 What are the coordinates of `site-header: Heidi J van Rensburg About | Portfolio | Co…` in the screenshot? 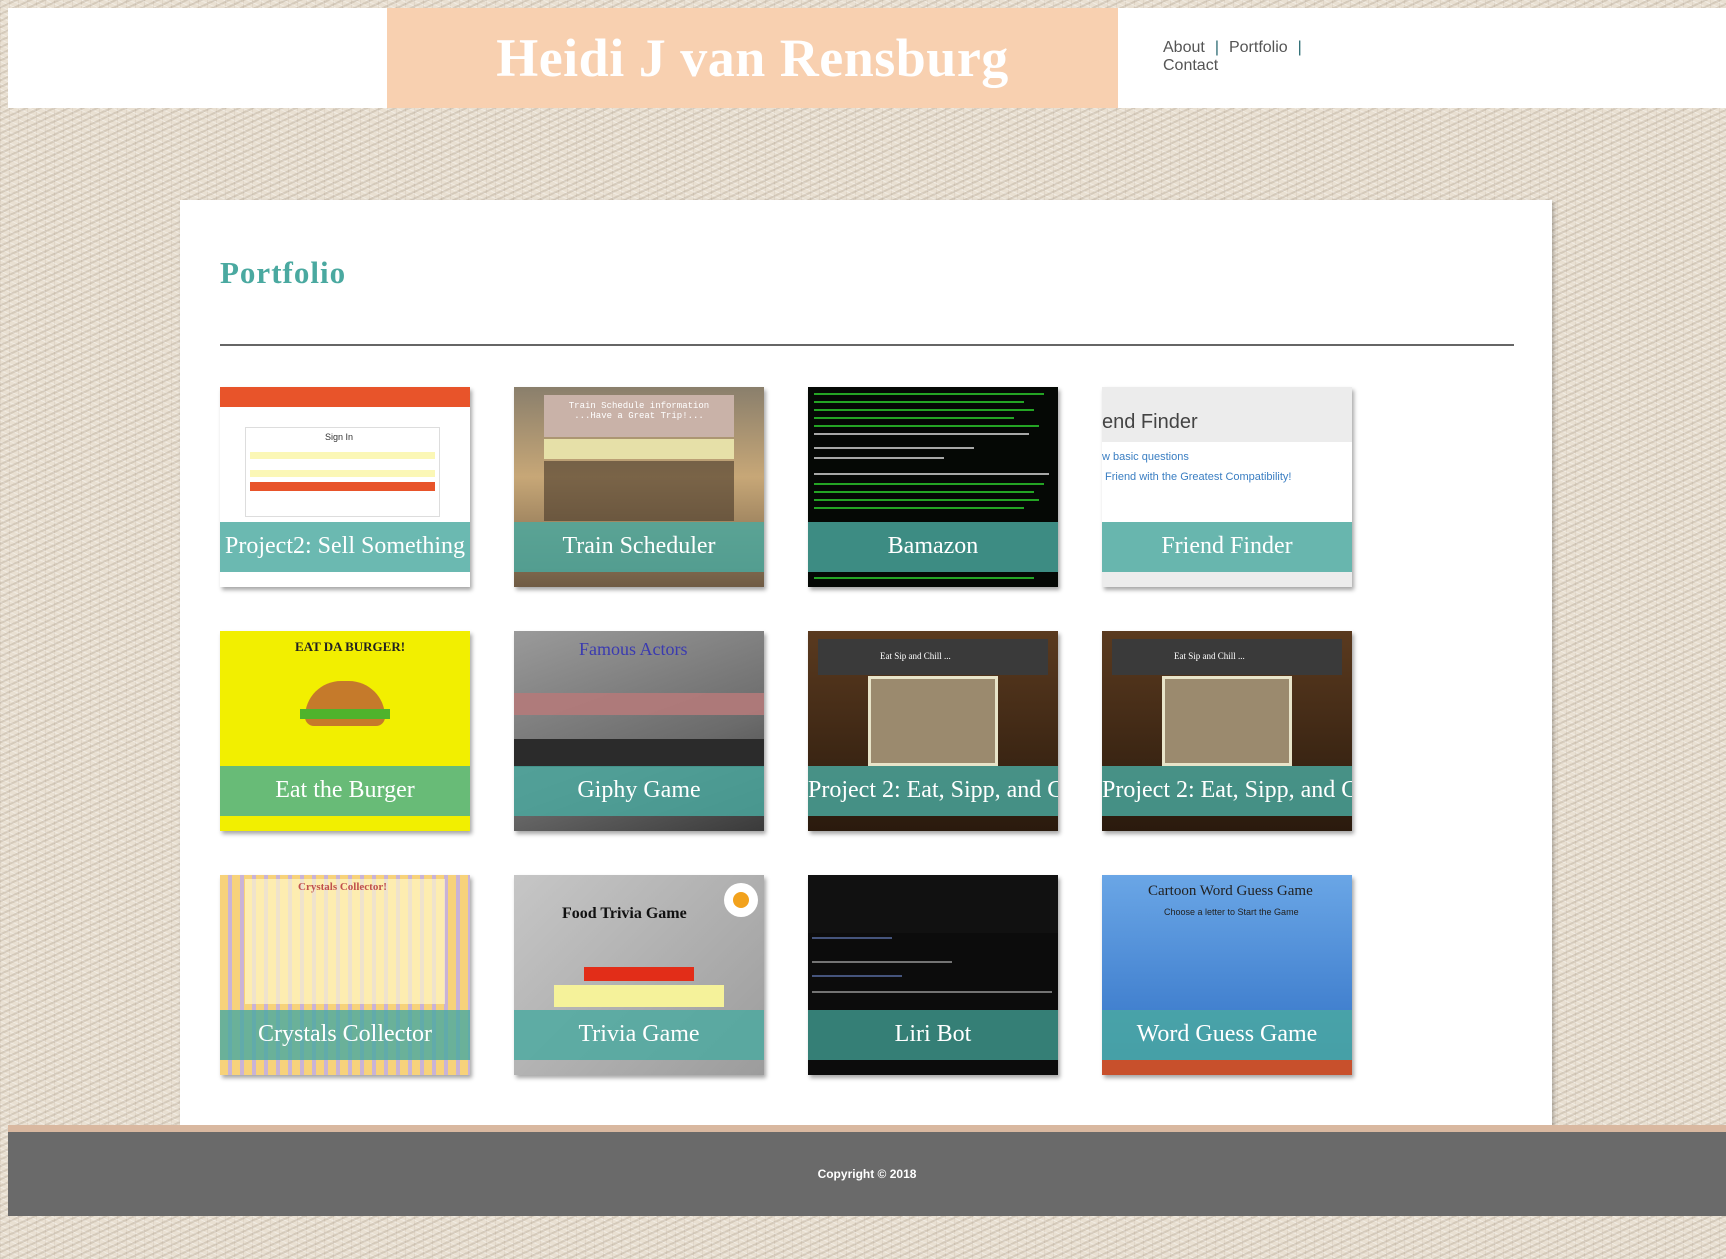 It's located at (867, 58).